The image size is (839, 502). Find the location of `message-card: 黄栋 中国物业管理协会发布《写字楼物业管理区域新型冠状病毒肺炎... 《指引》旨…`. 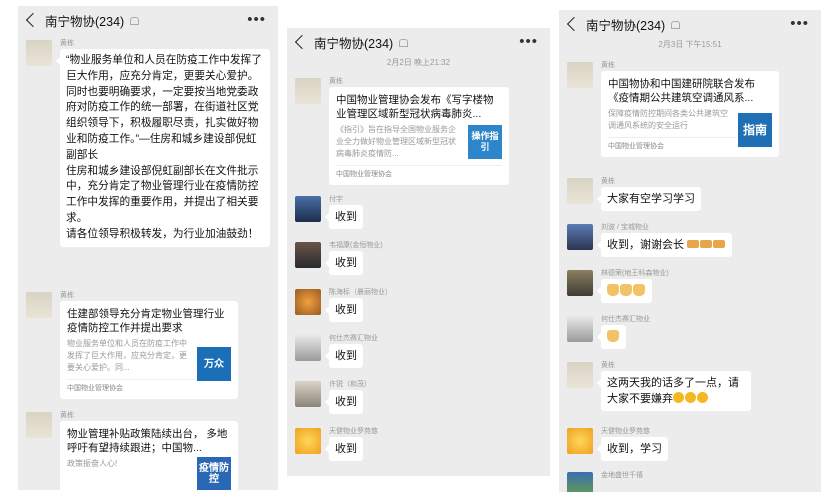

message-card: 黄栋 中国物业管理协会发布《写字楼物业管理区域新型冠状病毒肺炎... 《指引》旨… is located at coordinates (419, 137).